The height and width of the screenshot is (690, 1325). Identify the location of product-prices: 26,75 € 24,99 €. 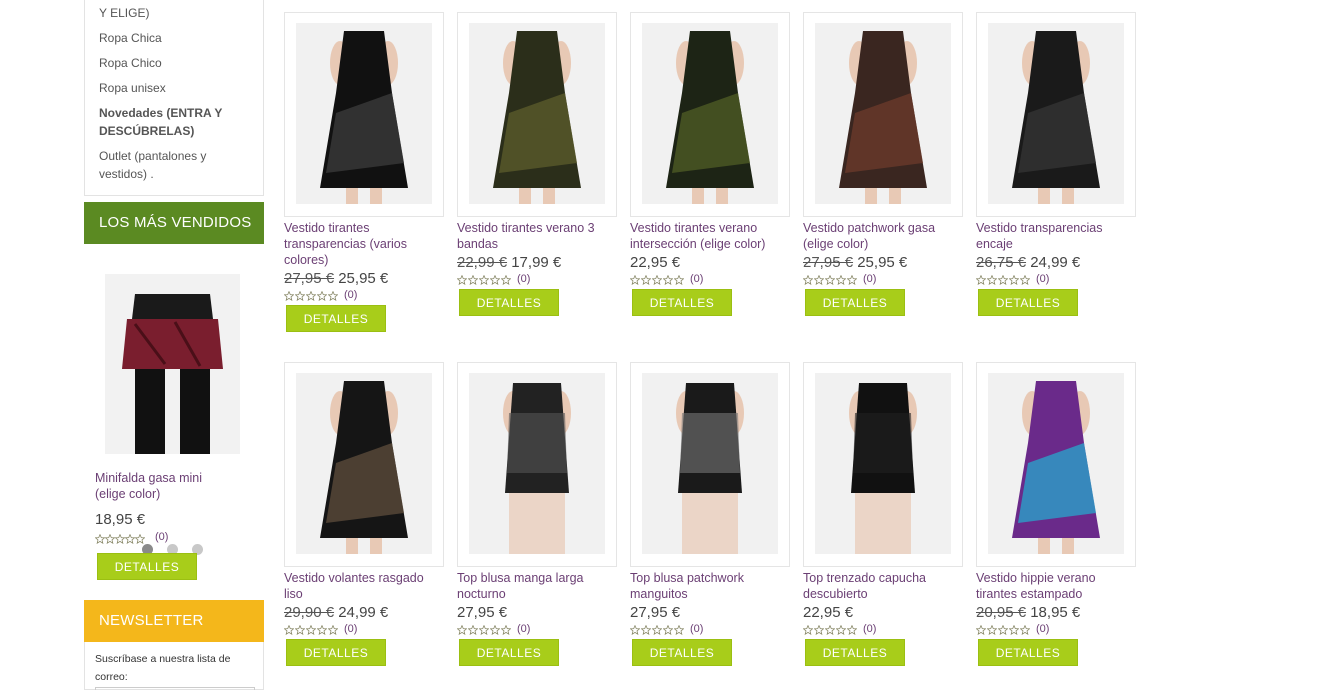
(1028, 262).